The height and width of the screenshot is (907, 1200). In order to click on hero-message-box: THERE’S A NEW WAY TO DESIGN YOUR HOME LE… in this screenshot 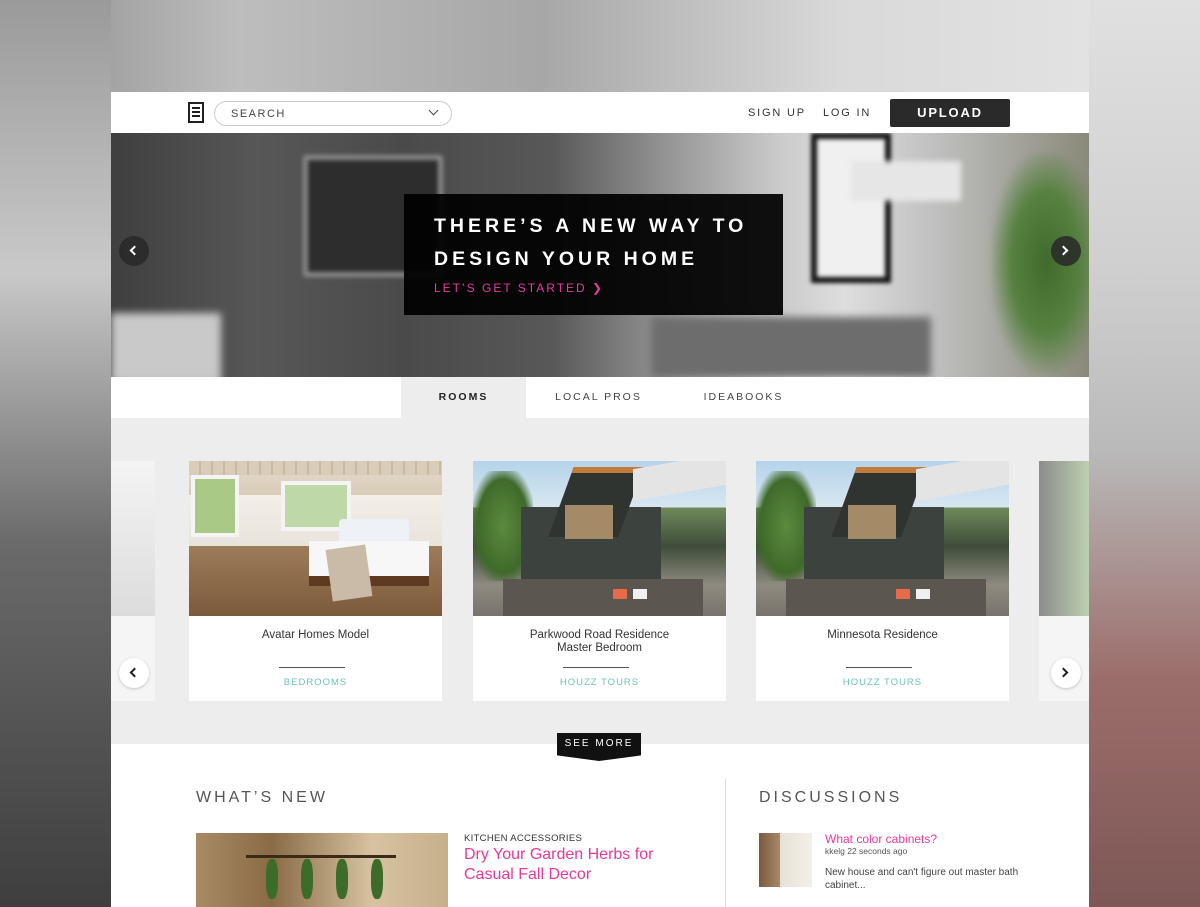, I will do `click(593, 254)`.